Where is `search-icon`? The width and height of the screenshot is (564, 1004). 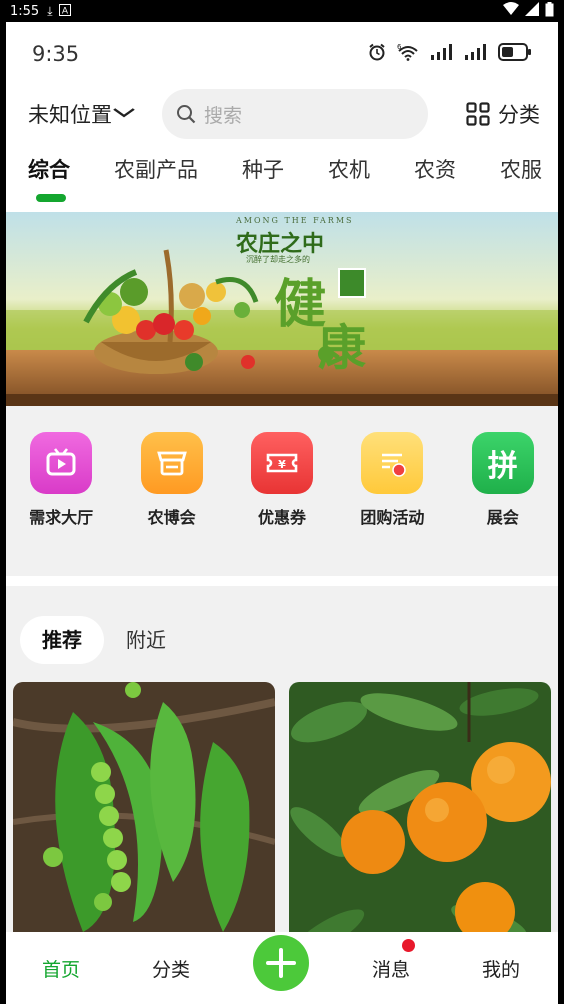 search-icon is located at coordinates (186, 114).